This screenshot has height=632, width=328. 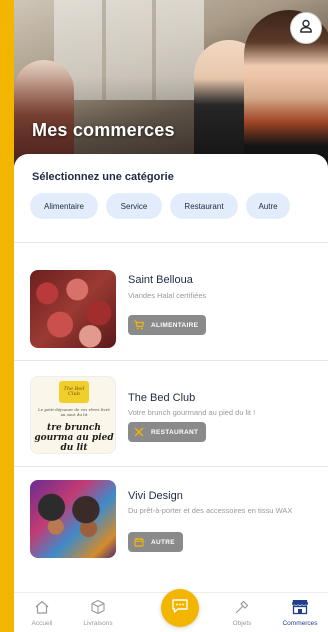 What do you see at coordinates (167, 295) in the screenshot?
I see `shop-description: Viandes Halal certifiées` at bounding box center [167, 295].